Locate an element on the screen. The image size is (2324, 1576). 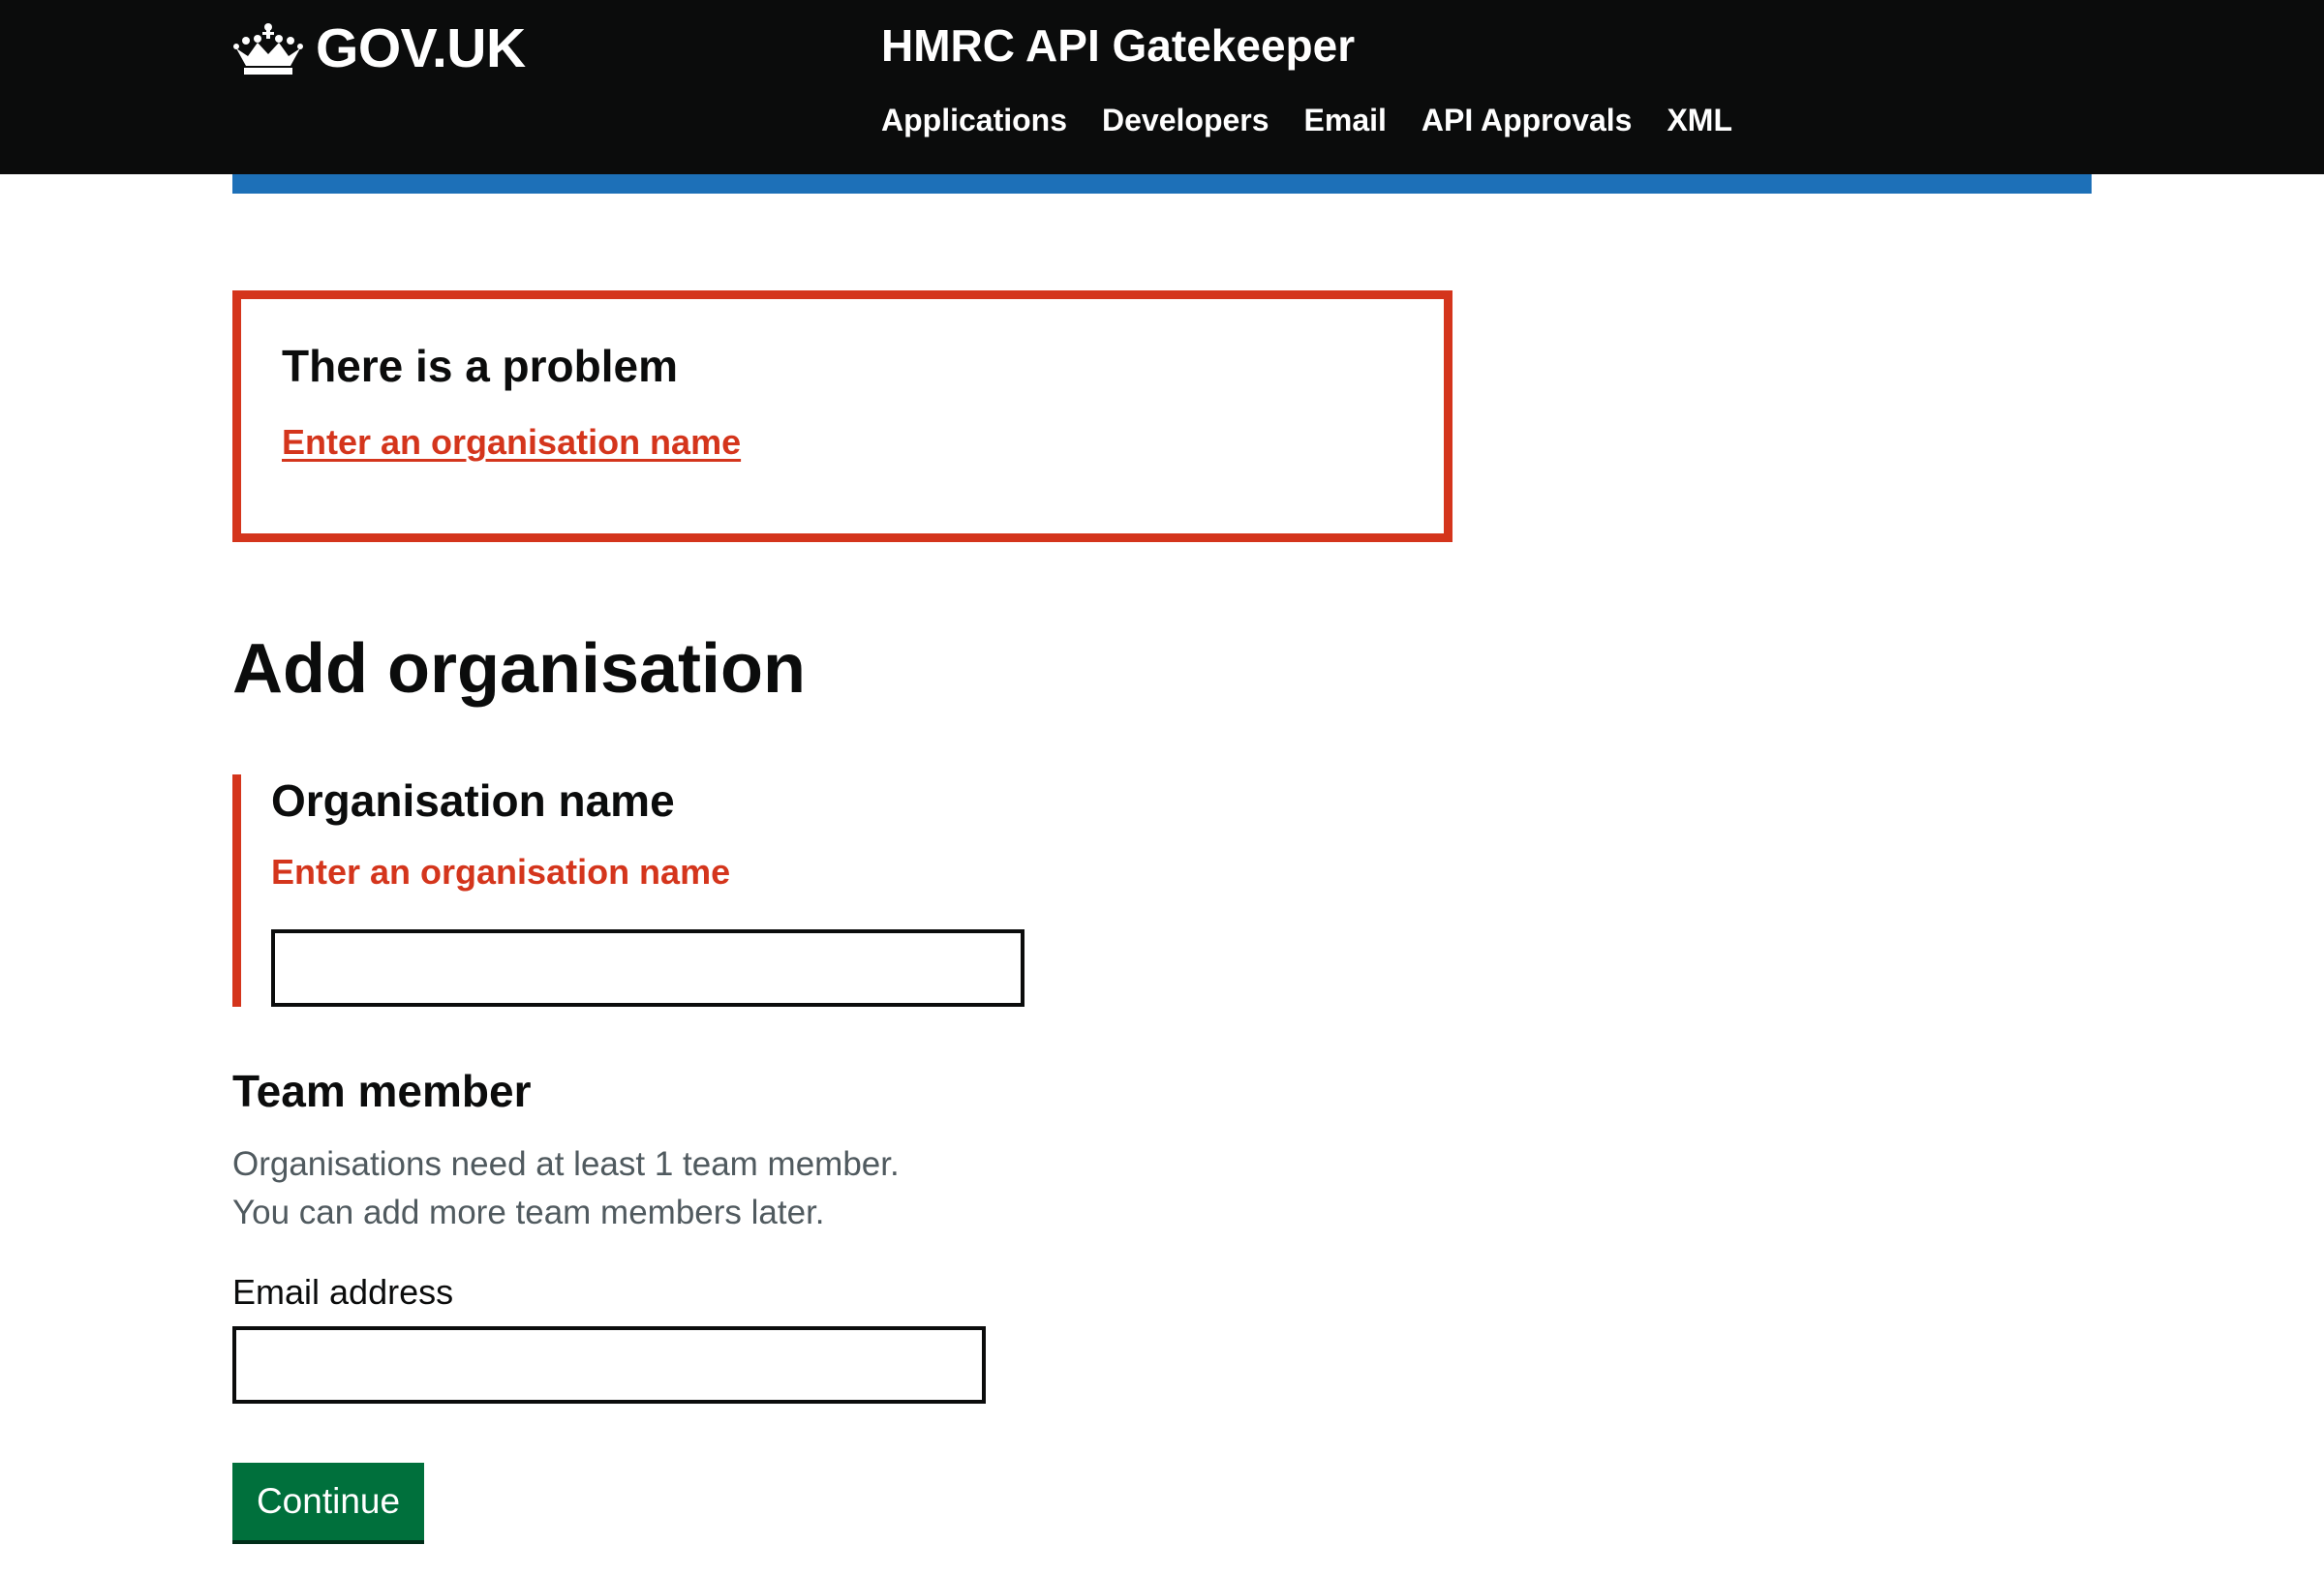
nav-link-api-approvals: API Approvals is located at coordinates (1528, 120).